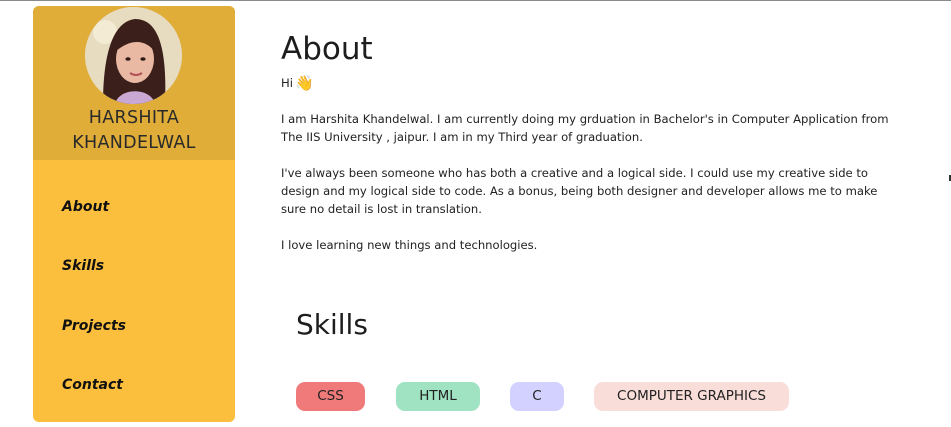  What do you see at coordinates (327, 49) in the screenshot?
I see `about-heading: About` at bounding box center [327, 49].